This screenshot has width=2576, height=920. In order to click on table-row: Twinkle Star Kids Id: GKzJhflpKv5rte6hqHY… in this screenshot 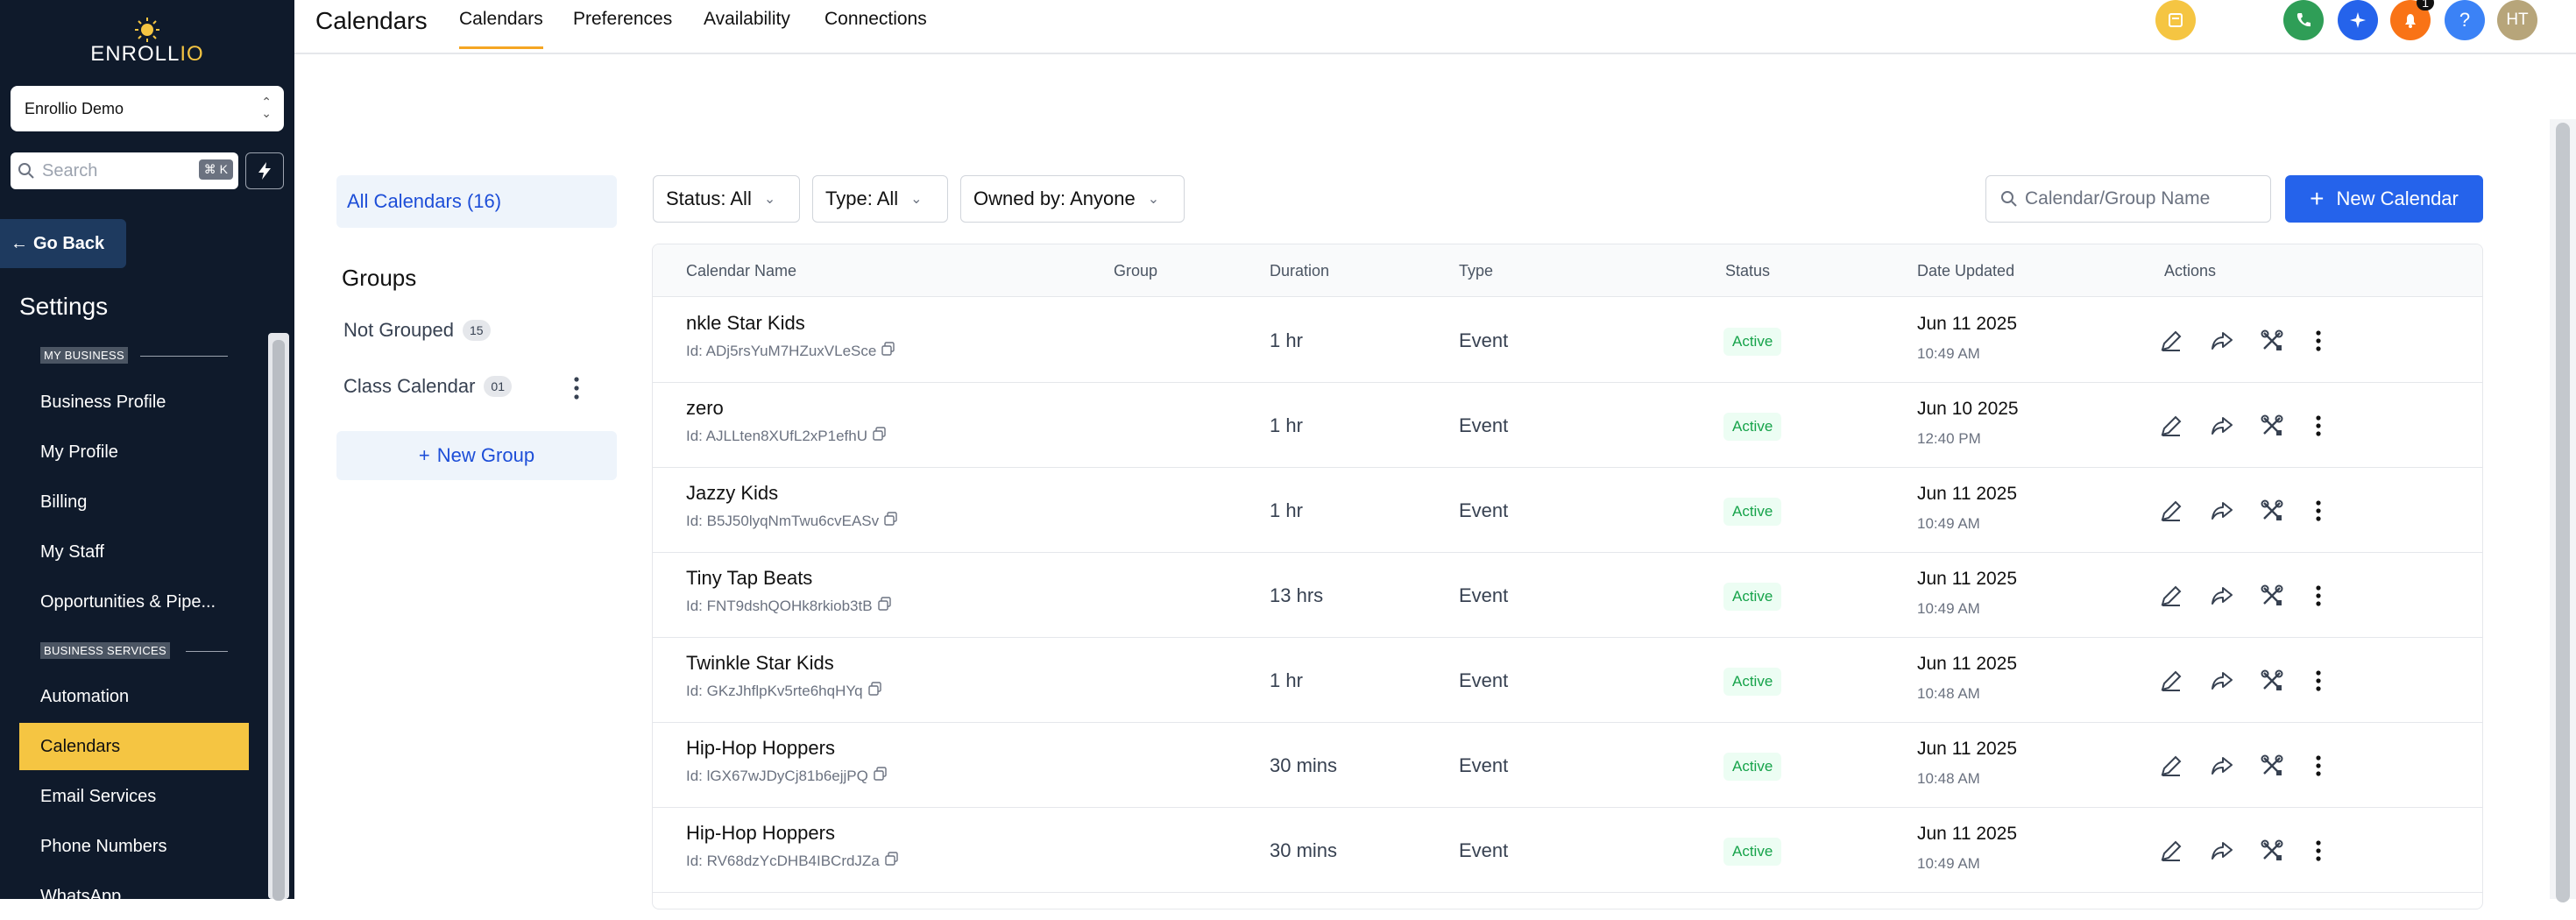, I will do `click(1567, 680)`.